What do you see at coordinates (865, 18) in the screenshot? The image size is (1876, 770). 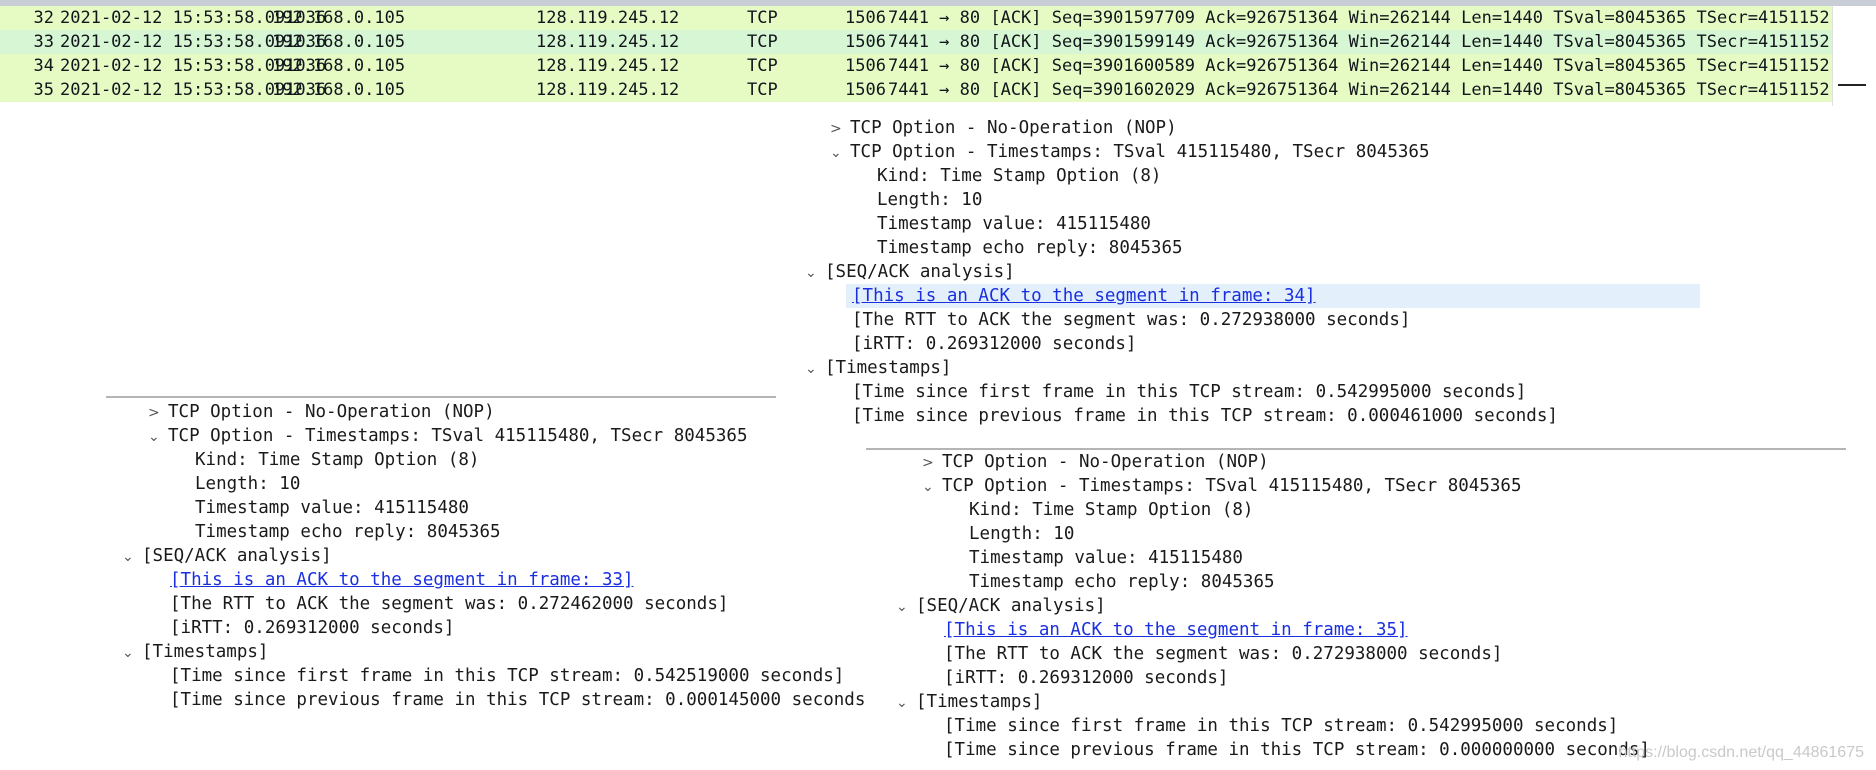 I see `packet-length: 1506` at bounding box center [865, 18].